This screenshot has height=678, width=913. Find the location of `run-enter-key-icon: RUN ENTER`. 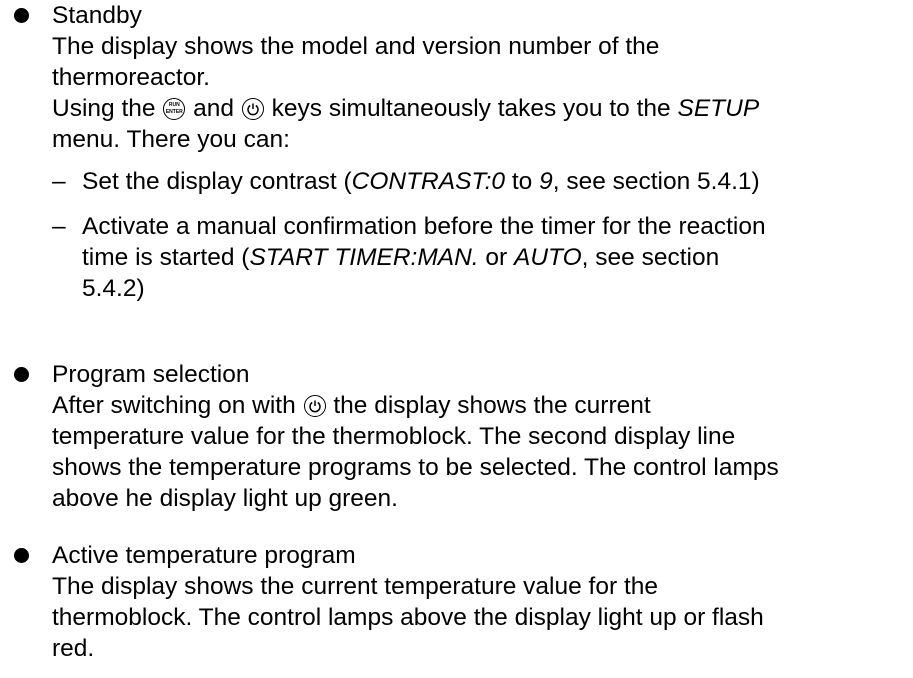

run-enter-key-icon: RUN ENTER is located at coordinates (174, 109).